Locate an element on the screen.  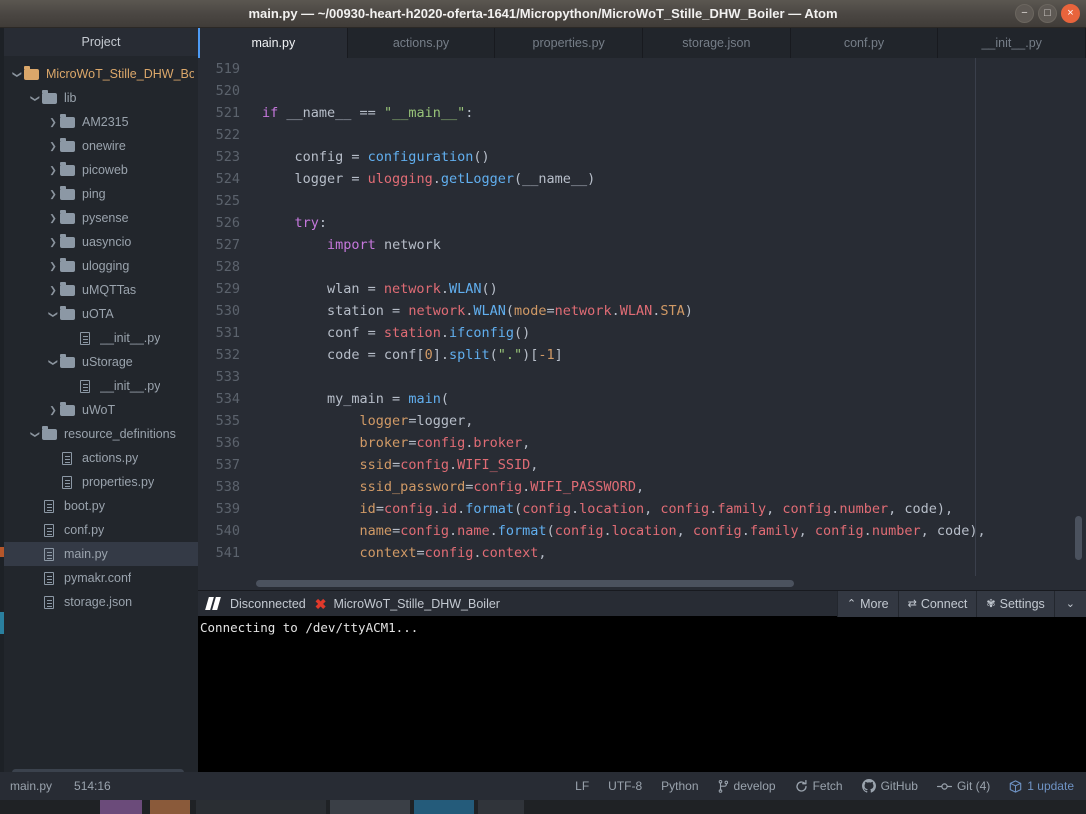
code-line: 533 is located at coordinates (642, 377).